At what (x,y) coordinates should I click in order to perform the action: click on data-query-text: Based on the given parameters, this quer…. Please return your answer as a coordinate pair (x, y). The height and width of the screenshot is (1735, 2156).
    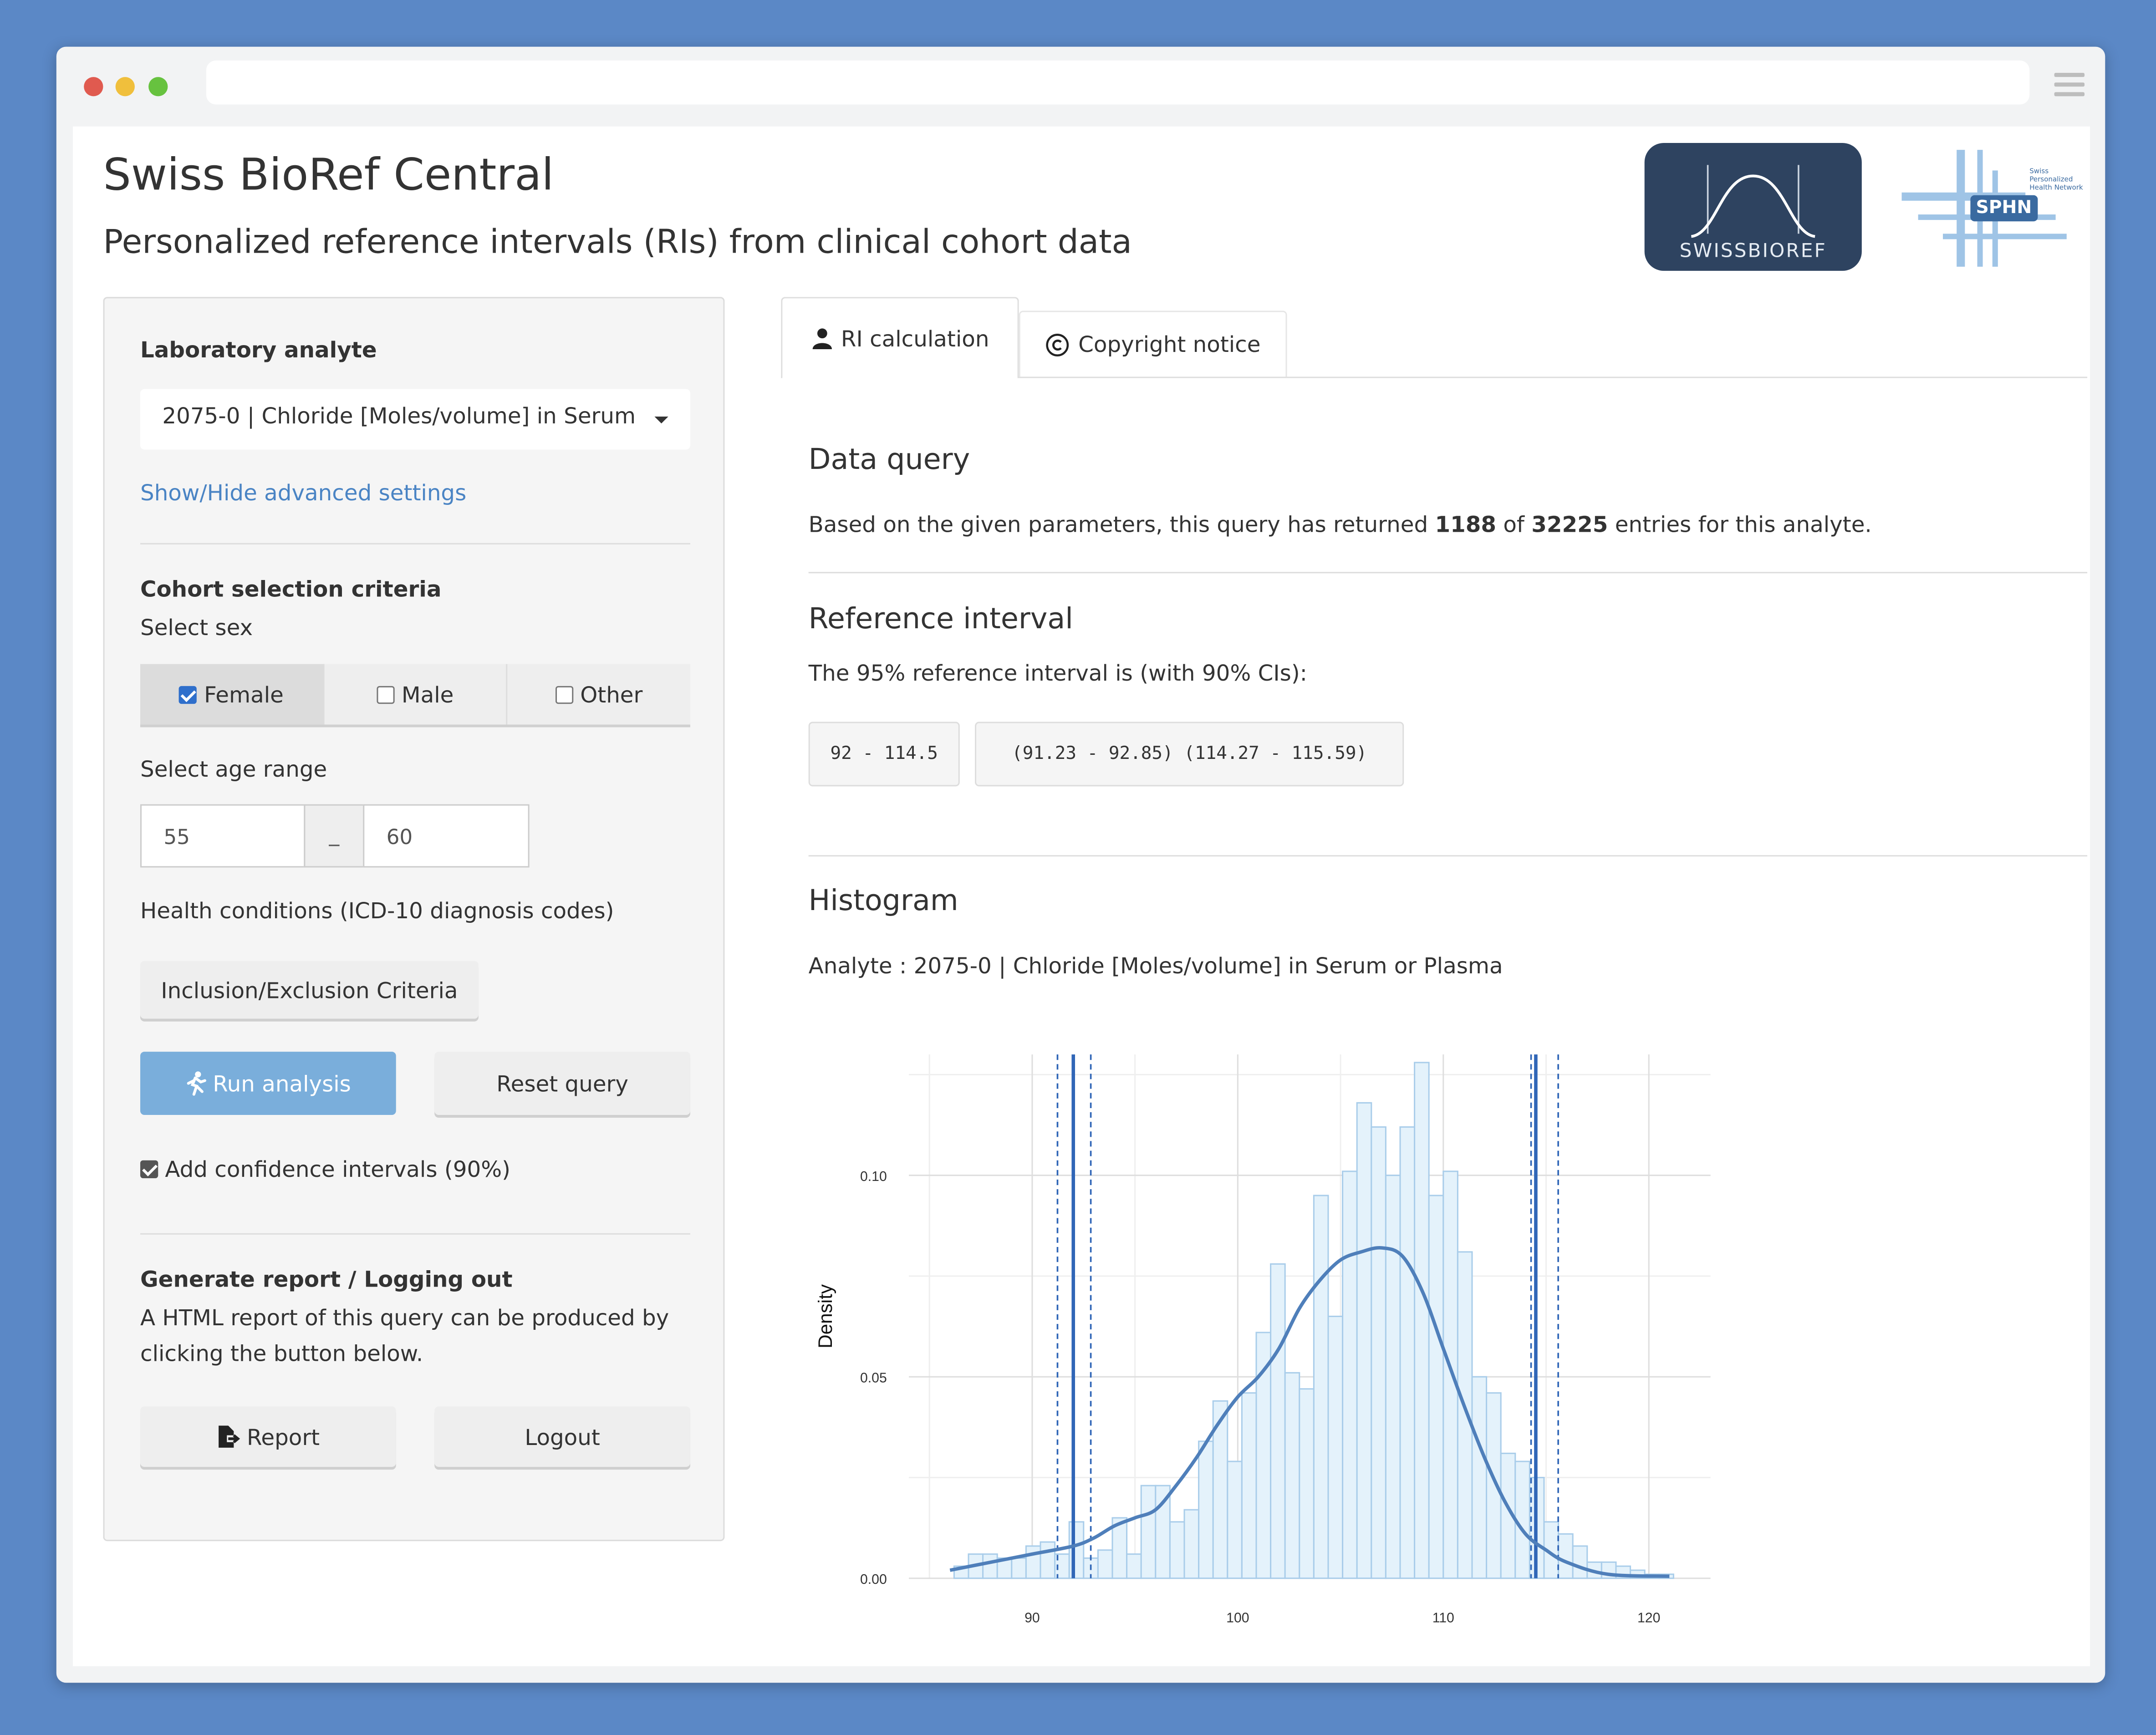
    Looking at the image, I should click on (1340, 524).